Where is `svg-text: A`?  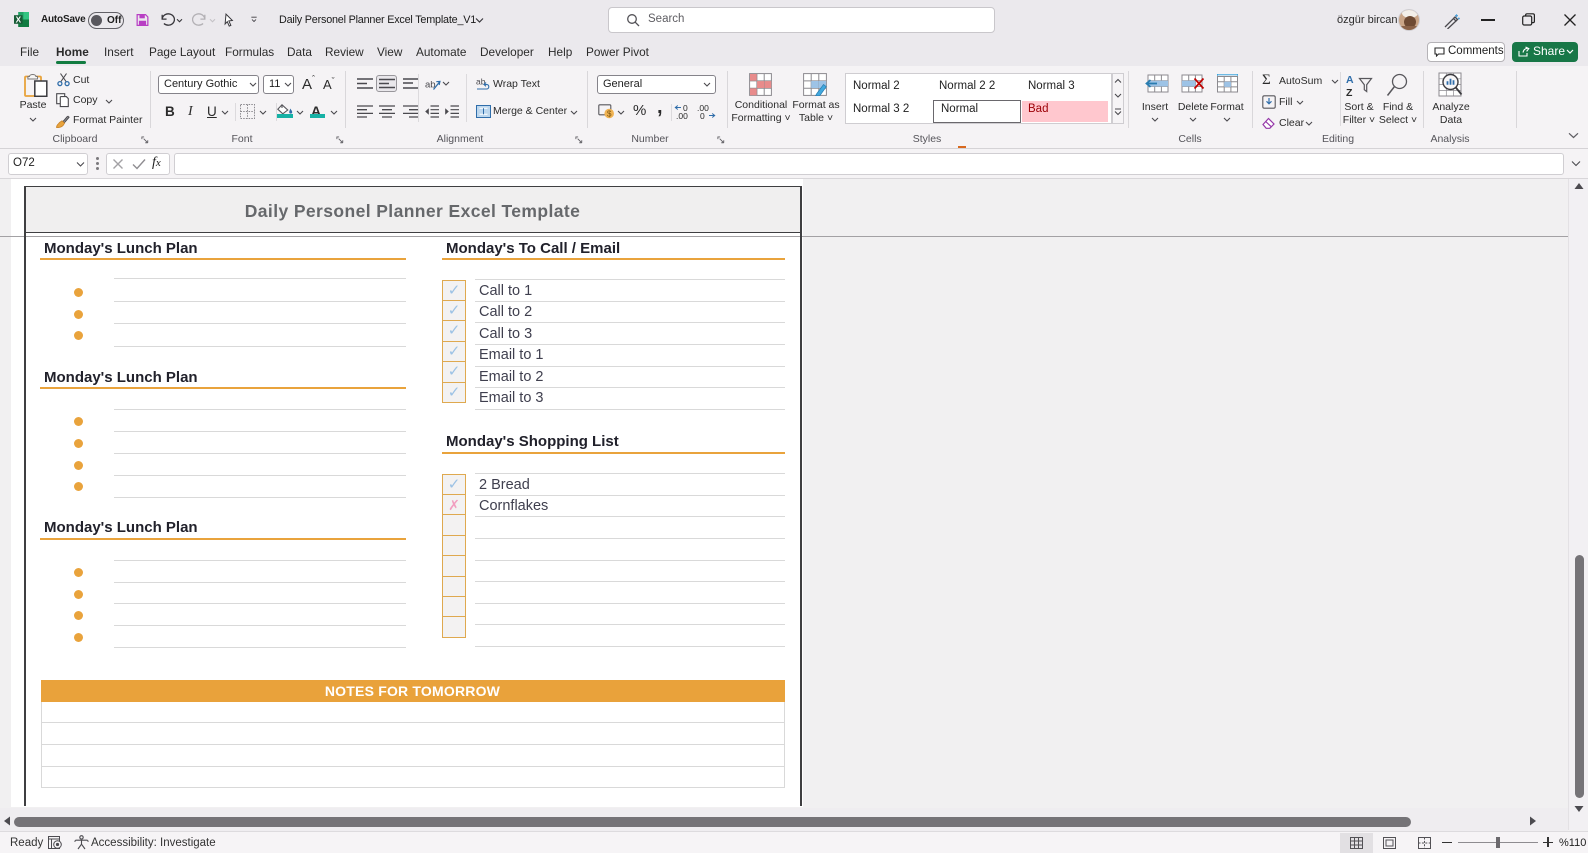
svg-text: A is located at coordinates (1350, 80).